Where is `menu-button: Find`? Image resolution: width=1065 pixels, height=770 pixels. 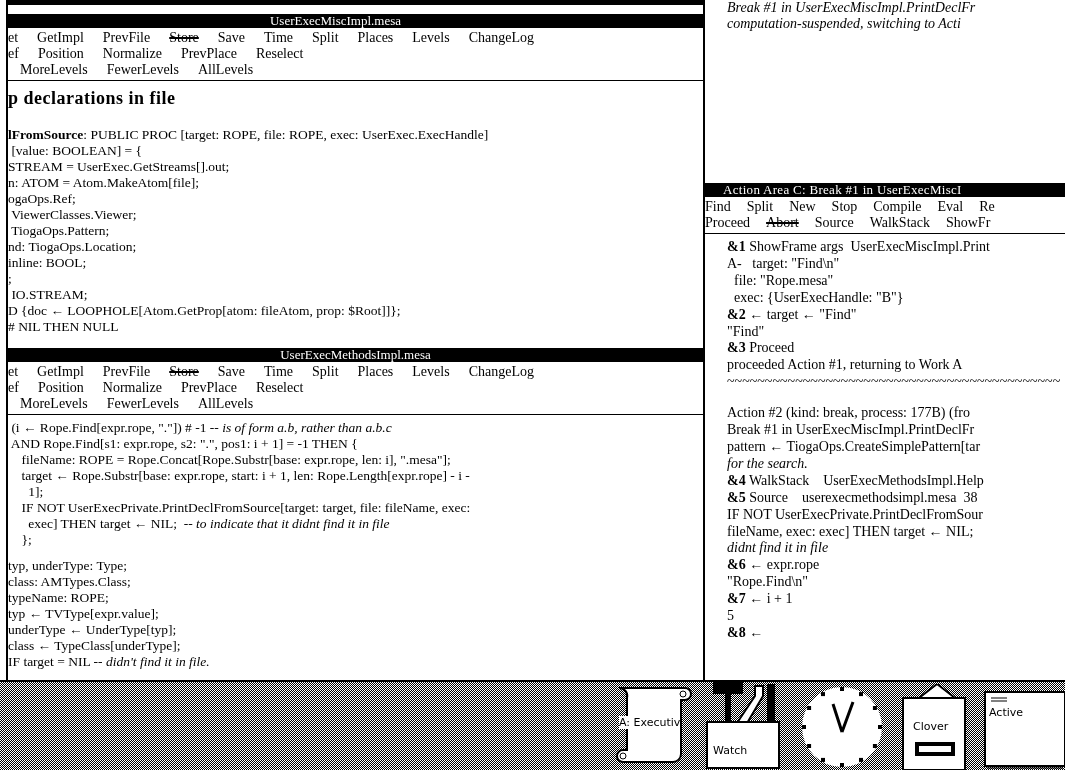
menu-button: Find is located at coordinates (718, 207).